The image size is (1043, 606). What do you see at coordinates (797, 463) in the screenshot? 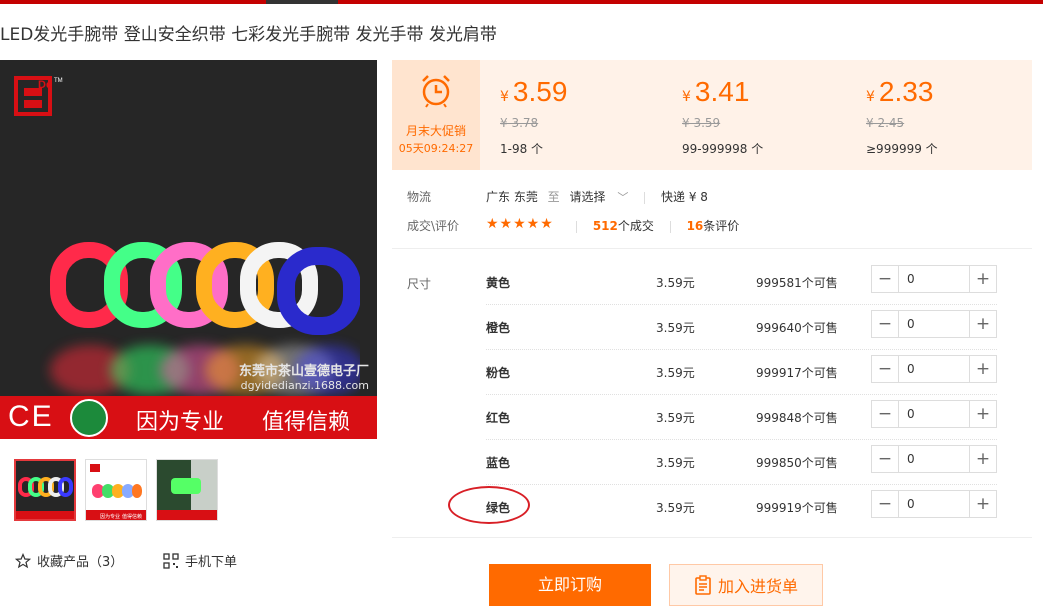
I see `sku-stock: 999850个可售` at bounding box center [797, 463].